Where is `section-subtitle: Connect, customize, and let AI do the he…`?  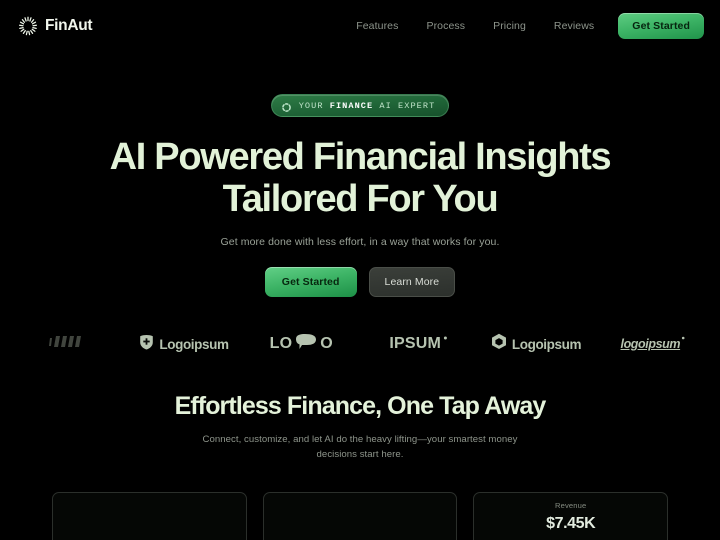
section-subtitle: Connect, customize, and let AI do the he… is located at coordinates (360, 447).